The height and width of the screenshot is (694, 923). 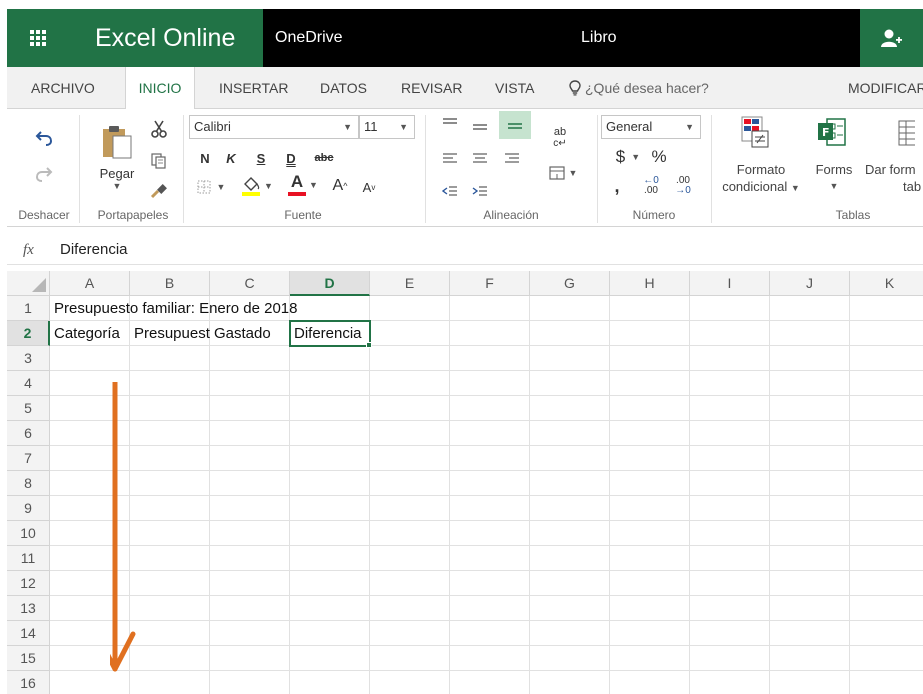 What do you see at coordinates (906, 133) in the screenshot?
I see `table-icon` at bounding box center [906, 133].